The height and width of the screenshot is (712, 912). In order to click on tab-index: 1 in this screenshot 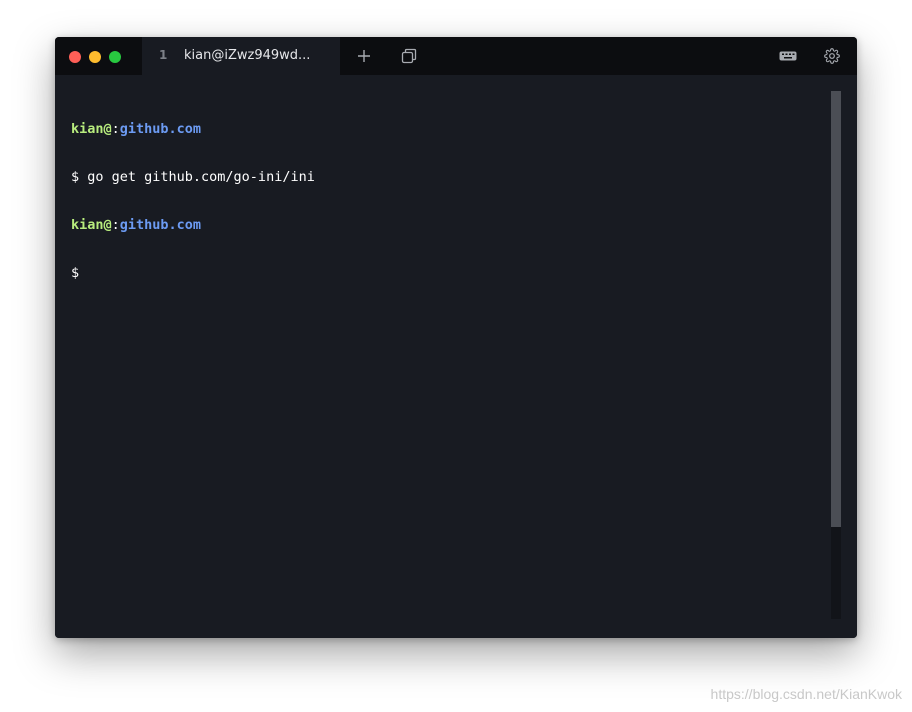, I will do `click(163, 55)`.